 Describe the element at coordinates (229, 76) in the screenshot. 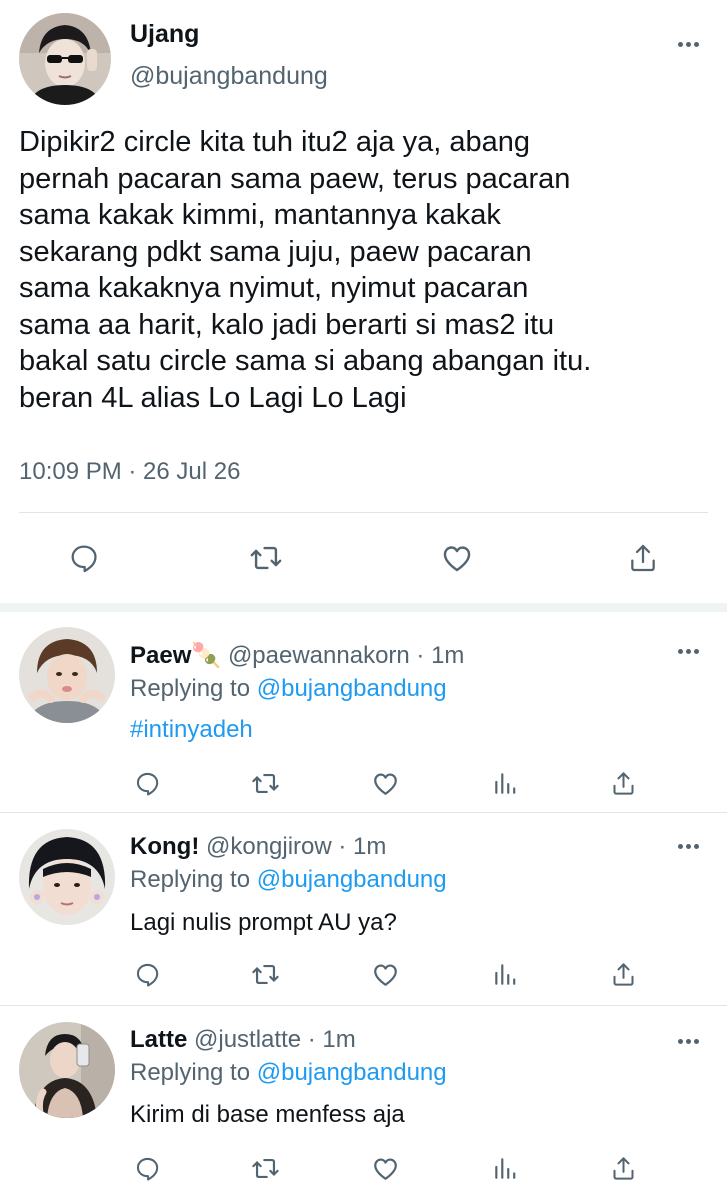

I see `username: @bujangbandung` at that location.